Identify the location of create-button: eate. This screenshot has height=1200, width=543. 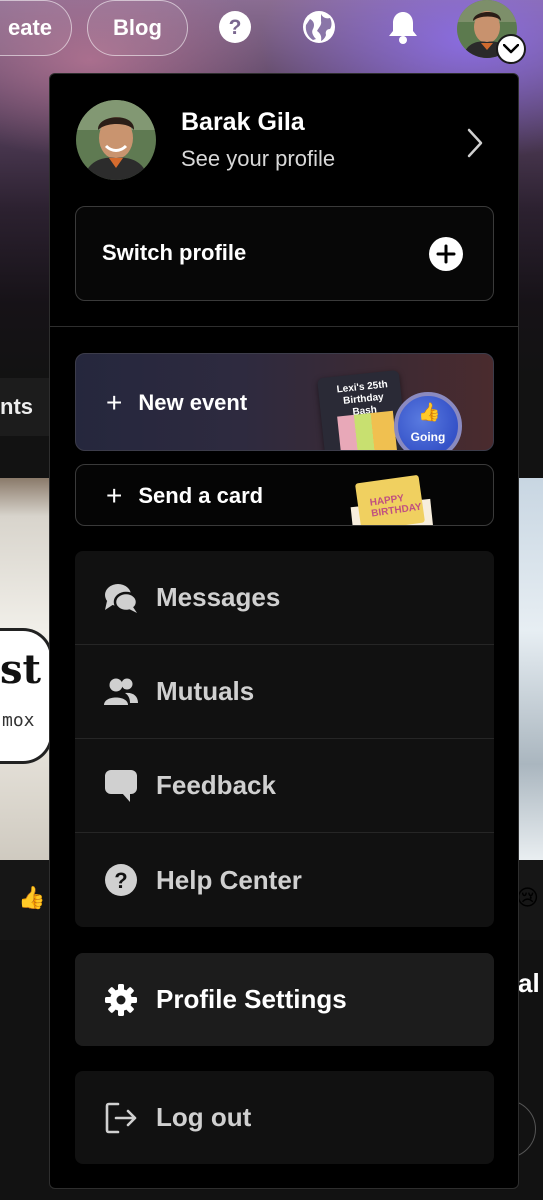
(36, 28).